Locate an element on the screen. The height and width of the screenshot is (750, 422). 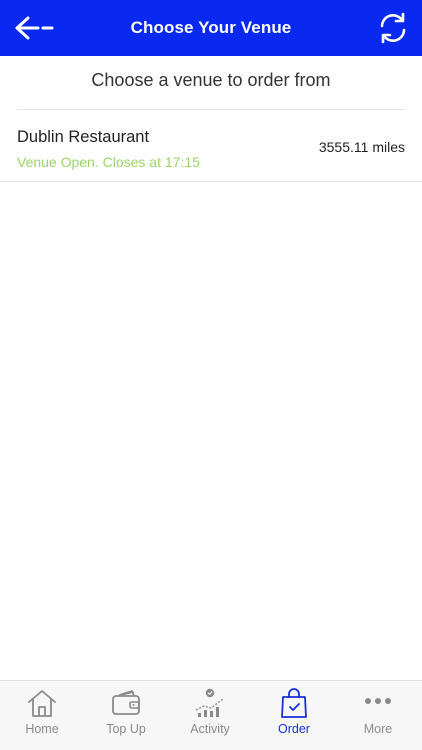
tab-order: Order is located at coordinates (294, 715).